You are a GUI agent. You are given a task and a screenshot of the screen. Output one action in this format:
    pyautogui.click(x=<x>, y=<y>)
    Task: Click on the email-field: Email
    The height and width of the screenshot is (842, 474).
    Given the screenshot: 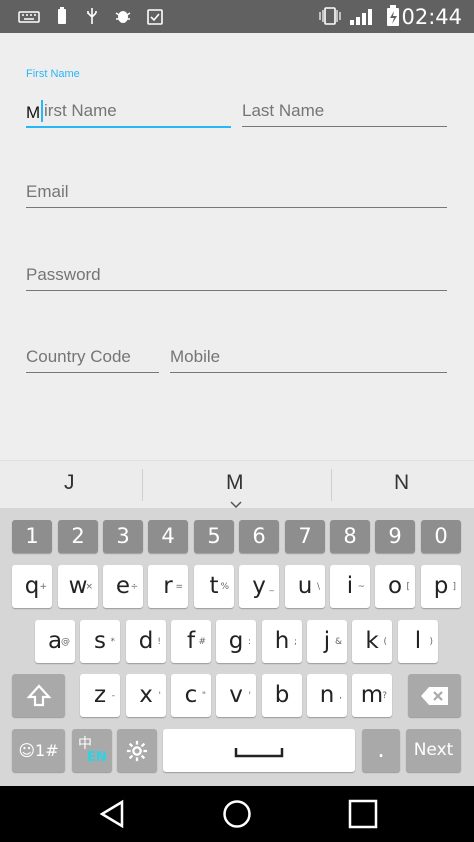 What is the action you would take?
    pyautogui.click(x=236, y=192)
    